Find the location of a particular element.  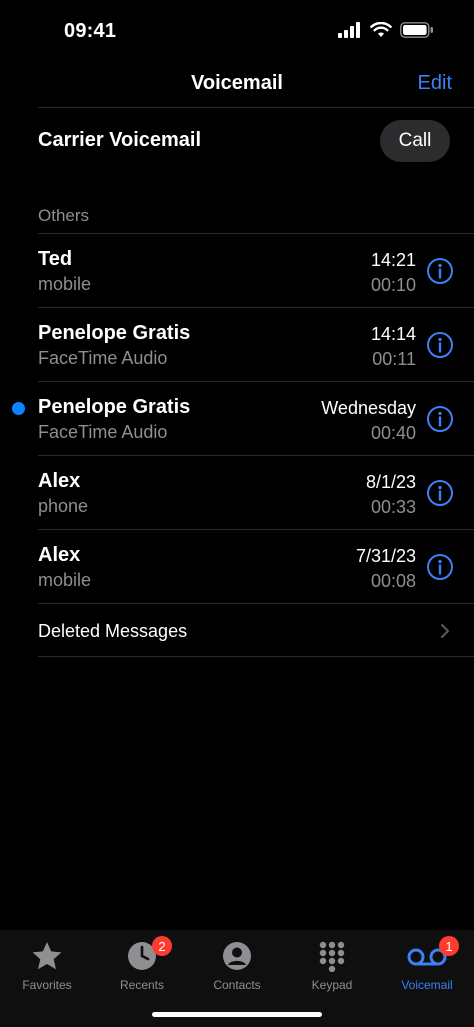

tab-label: Voicemail is located at coordinates (427, 985).